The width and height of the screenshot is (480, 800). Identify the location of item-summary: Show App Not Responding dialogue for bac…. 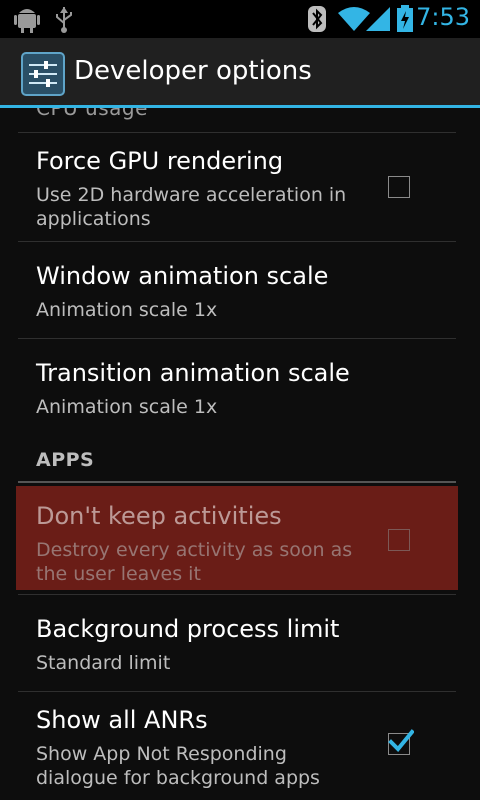
(178, 766).